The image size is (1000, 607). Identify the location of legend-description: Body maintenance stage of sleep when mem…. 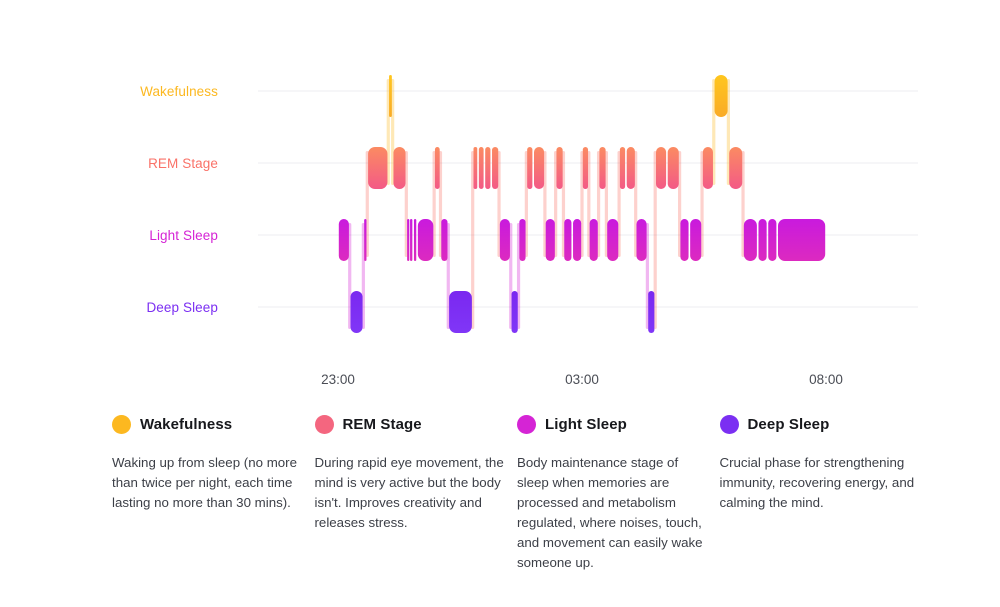
(610, 512).